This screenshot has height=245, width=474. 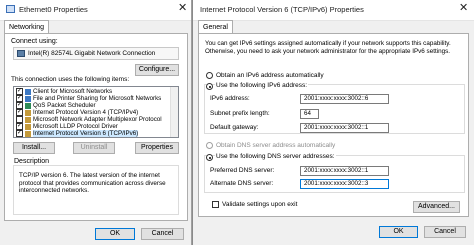 What do you see at coordinates (270, 75) in the screenshot?
I see `auto-ip-label: Obtain an IPv6 address automatically` at bounding box center [270, 75].